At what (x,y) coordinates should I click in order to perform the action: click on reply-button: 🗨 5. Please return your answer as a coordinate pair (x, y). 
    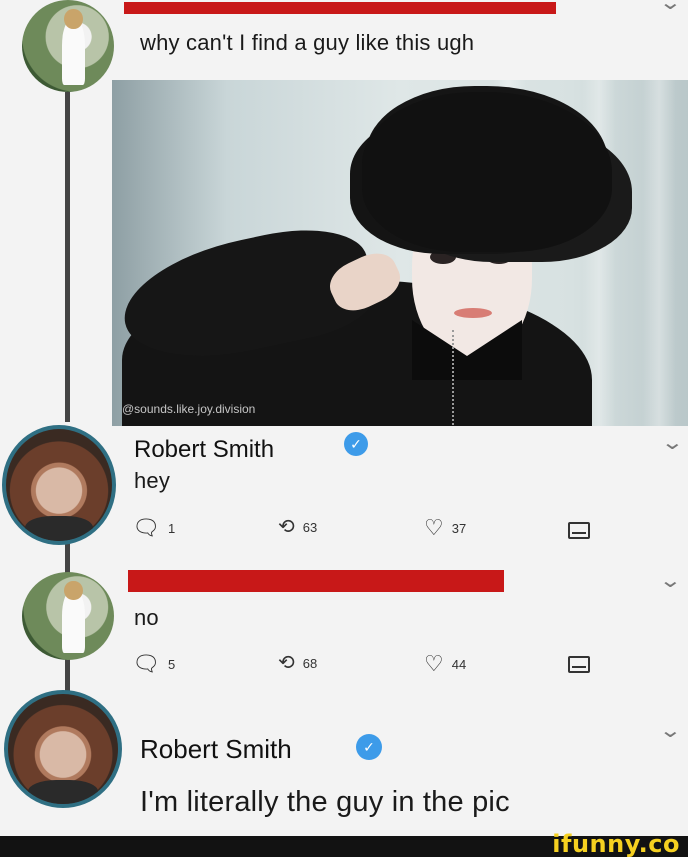
    Looking at the image, I should click on (153, 664).